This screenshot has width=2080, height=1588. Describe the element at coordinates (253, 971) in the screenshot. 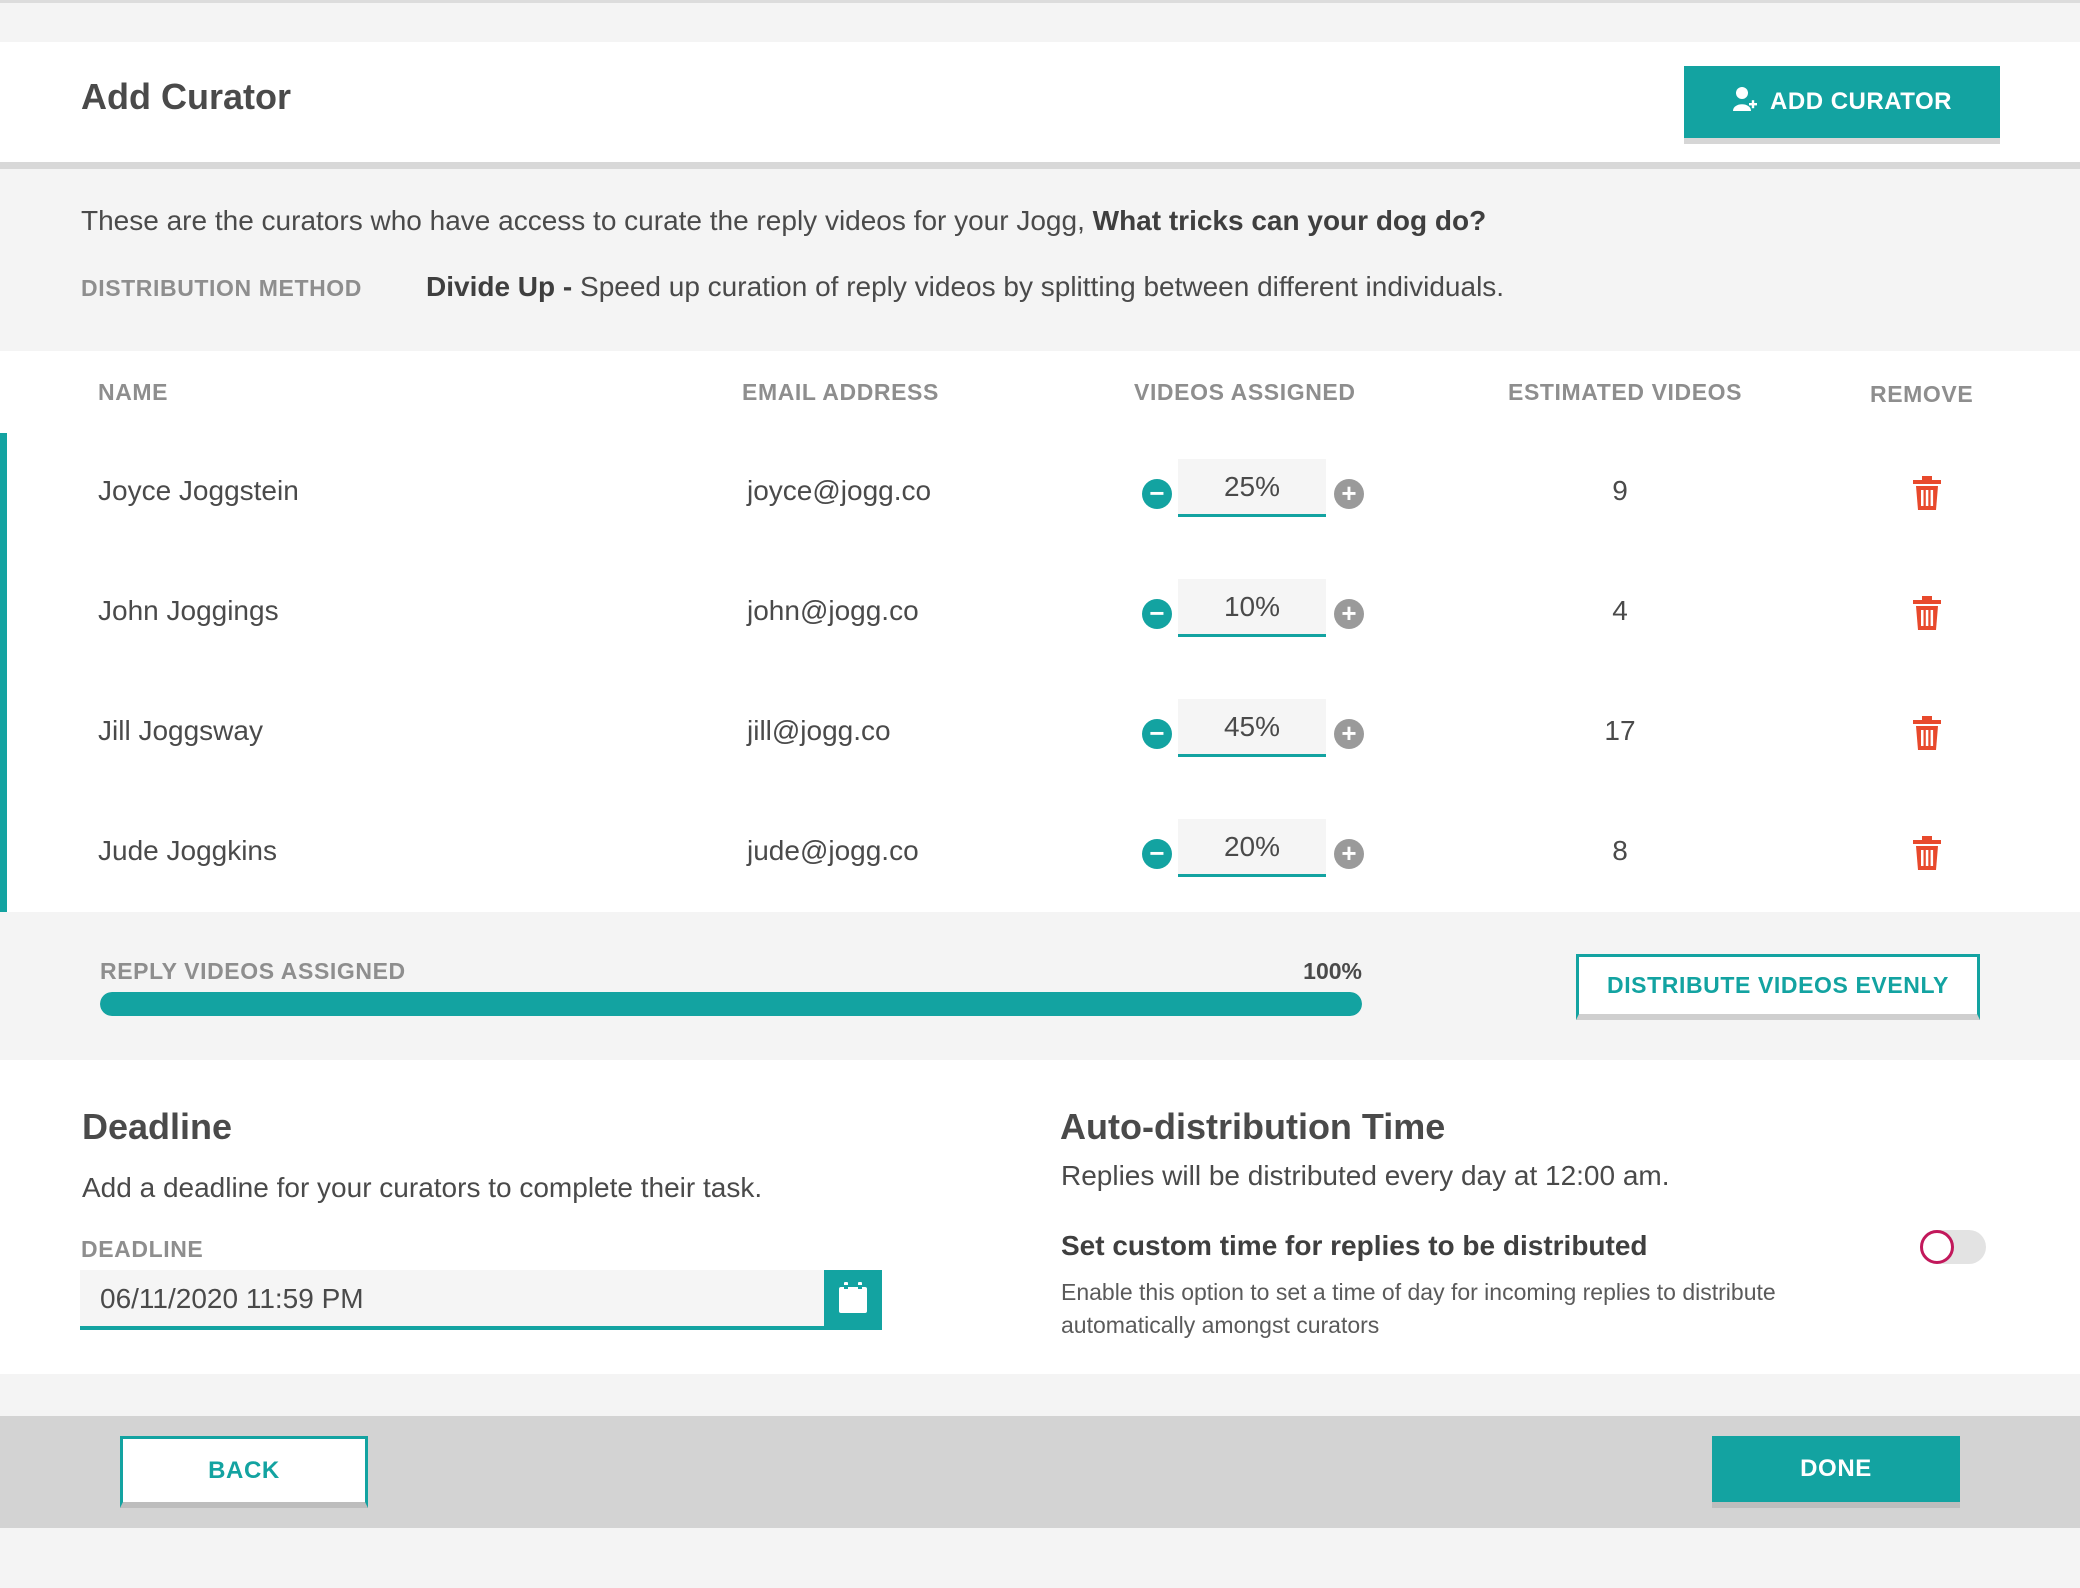

I see `reply-videos-assigned-label: REPLY VIDEOS ASSIGNED` at that location.